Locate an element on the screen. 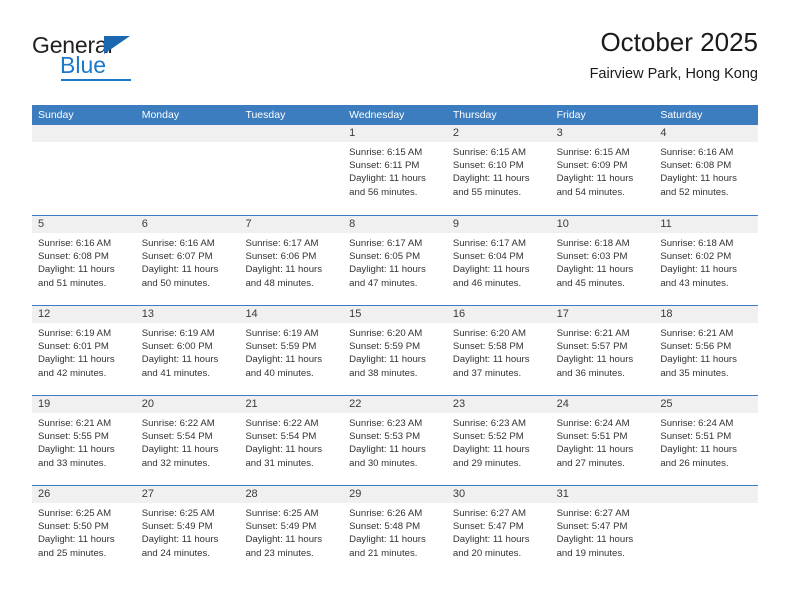 This screenshot has width=792, height=612. day-detail-line: and 42 minutes. is located at coordinates (72, 373).